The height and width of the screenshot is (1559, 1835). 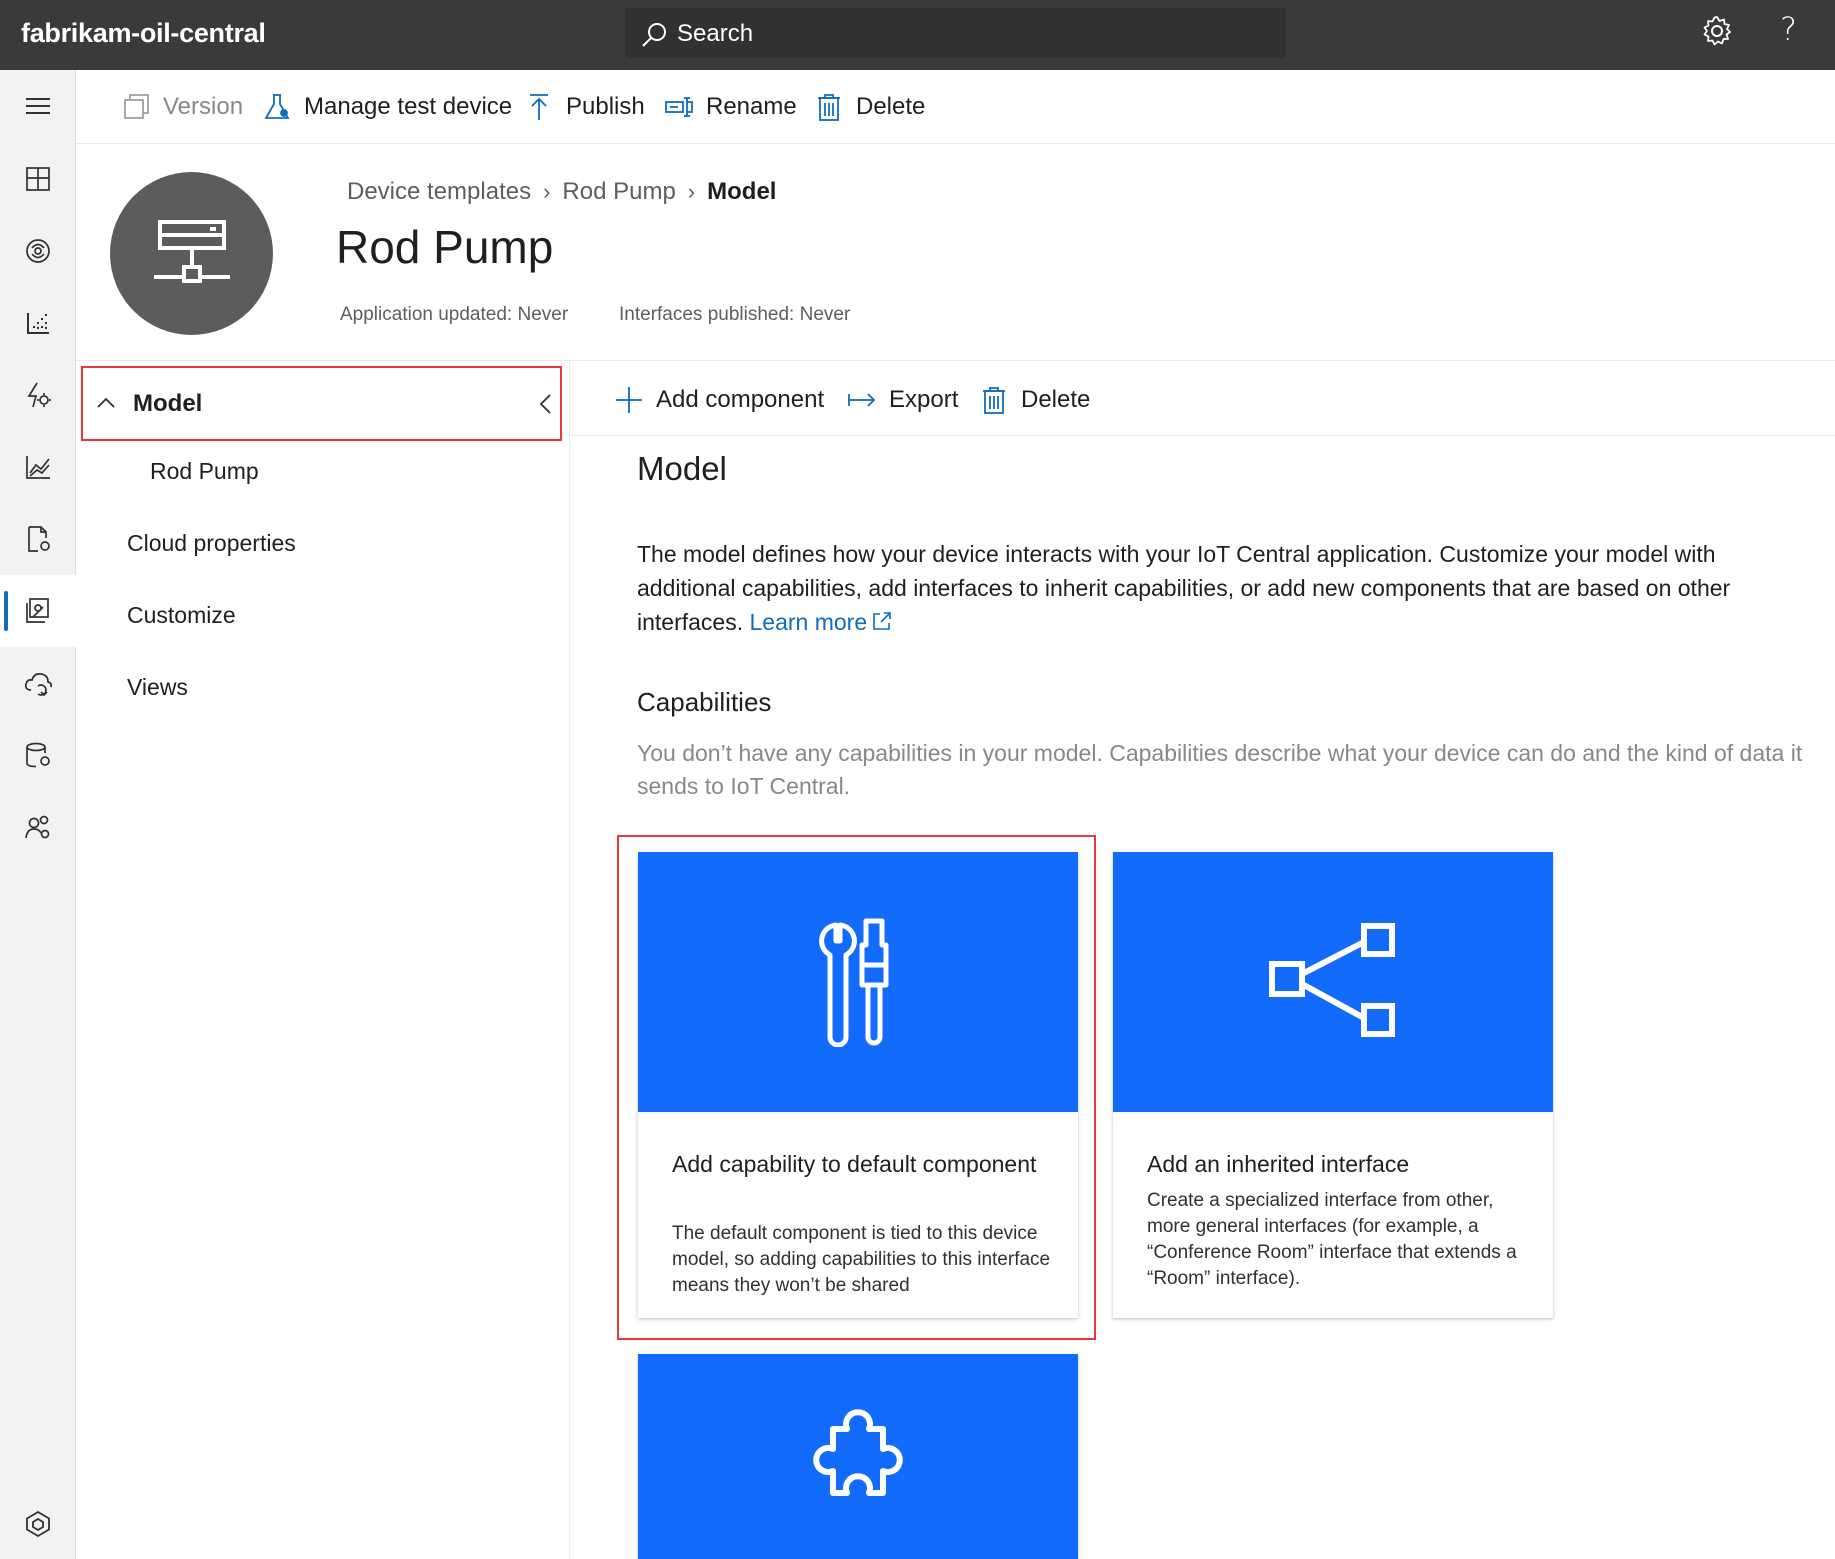 I want to click on left-nav-rail, so click(x=38, y=814).